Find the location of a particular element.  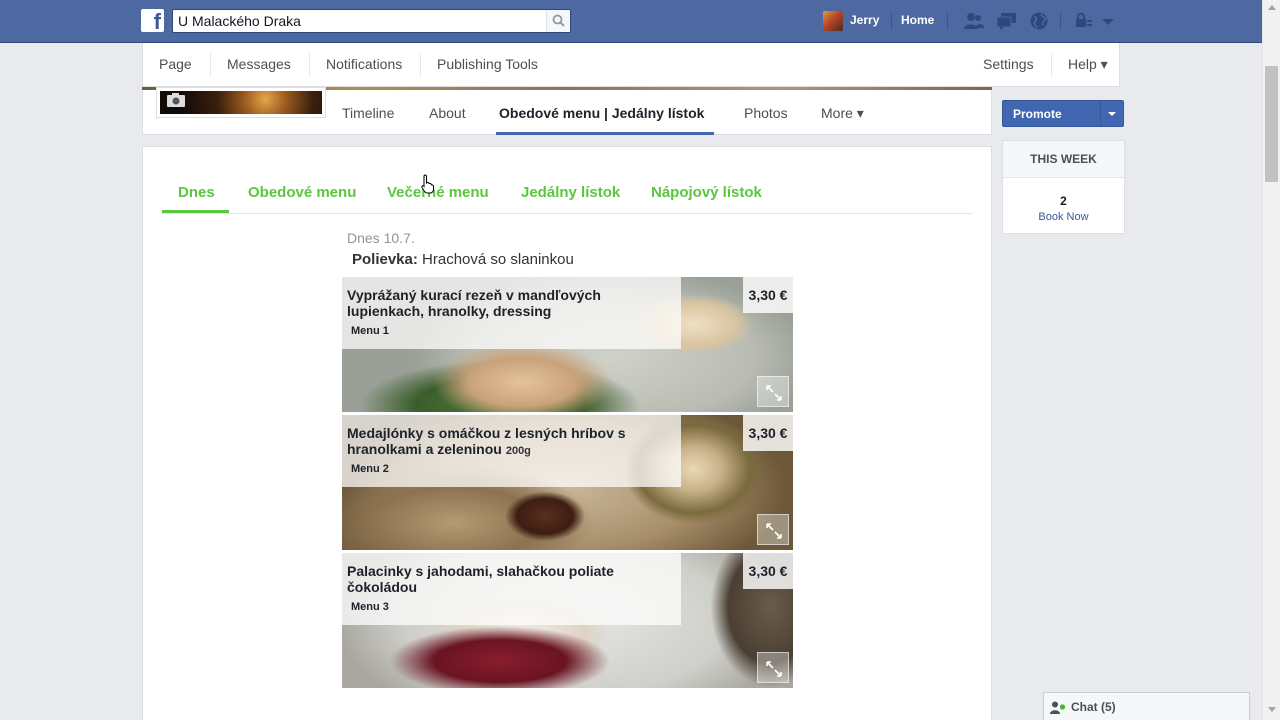

scroll-down-arrow-icon is located at coordinates (1272, 709).